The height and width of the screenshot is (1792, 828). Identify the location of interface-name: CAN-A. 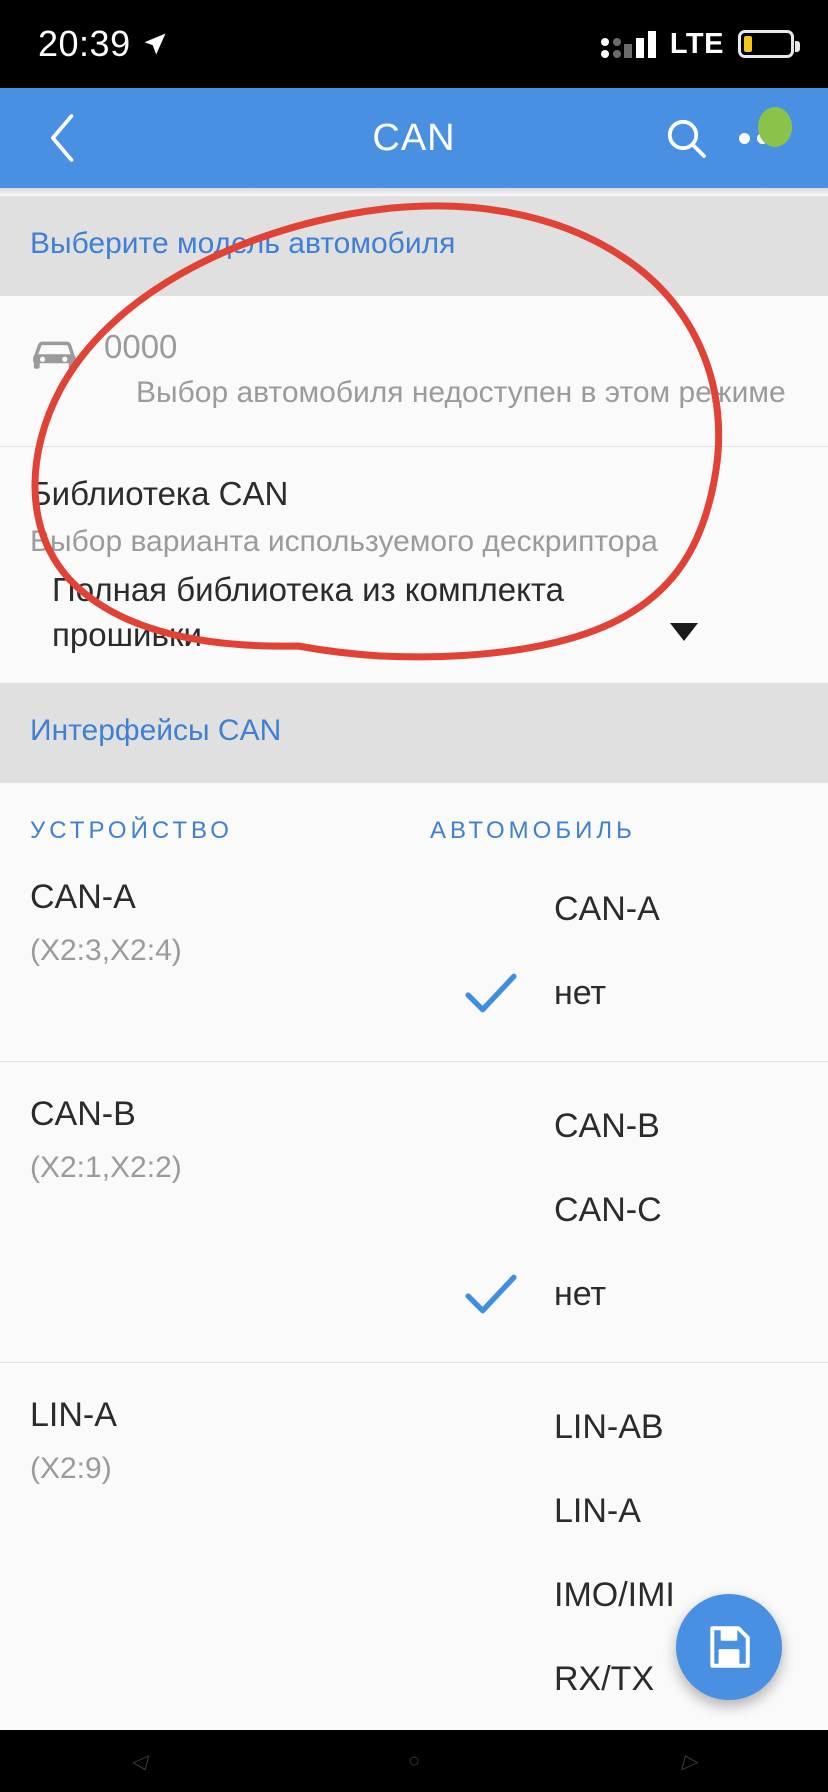
(83, 897).